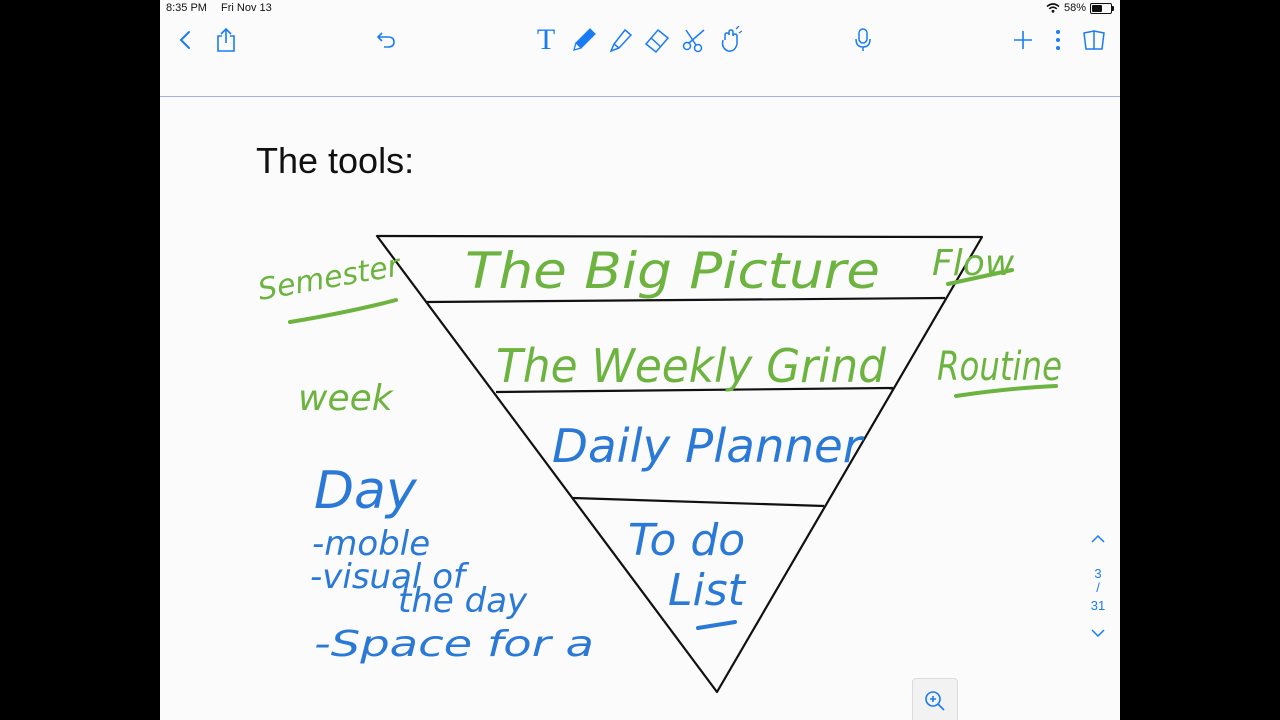  Describe the element at coordinates (454, 644) in the screenshot. I see `day-bullet-4: -Space for a` at that location.